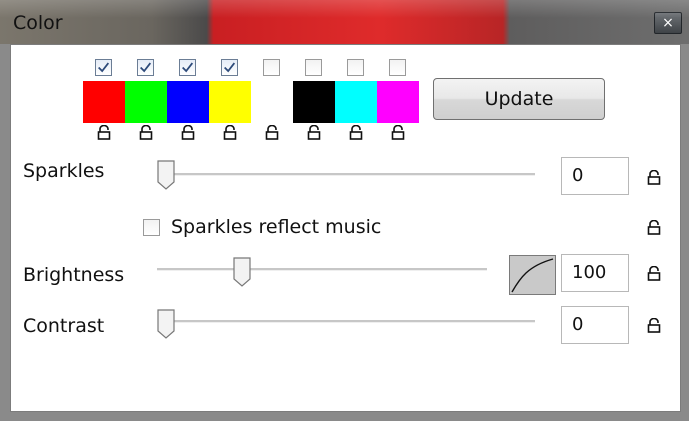 The image size is (689, 421). What do you see at coordinates (104, 102) in the screenshot?
I see `swatch-red` at bounding box center [104, 102].